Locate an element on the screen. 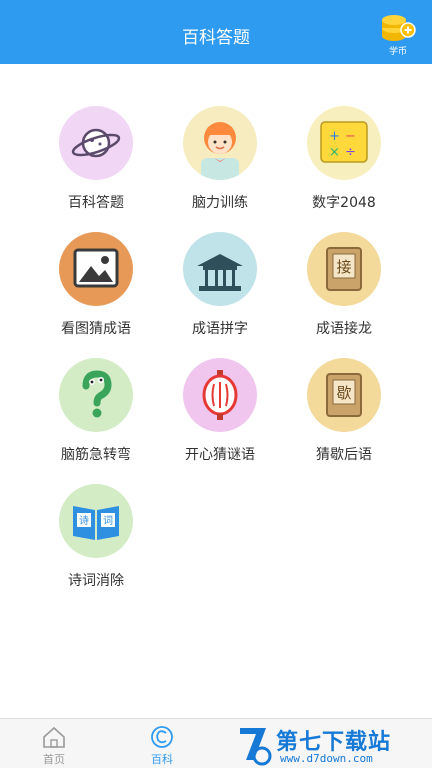 Image resolution: width=432 pixels, height=768 pixels. svg-text: 词 is located at coordinates (108, 521).